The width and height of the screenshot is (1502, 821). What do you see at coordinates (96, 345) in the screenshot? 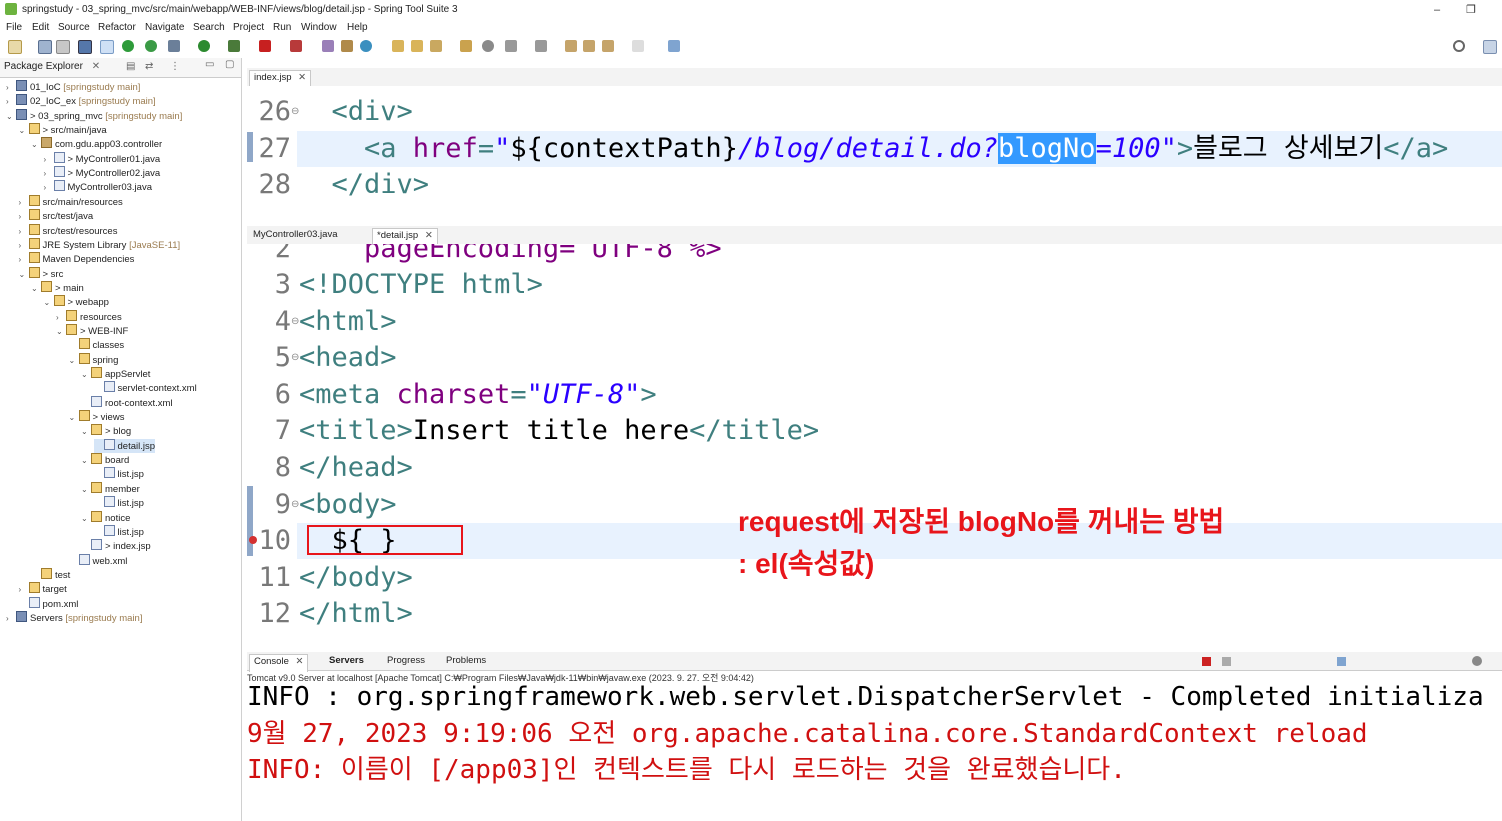
I see `tree-item: classes` at bounding box center [96, 345].